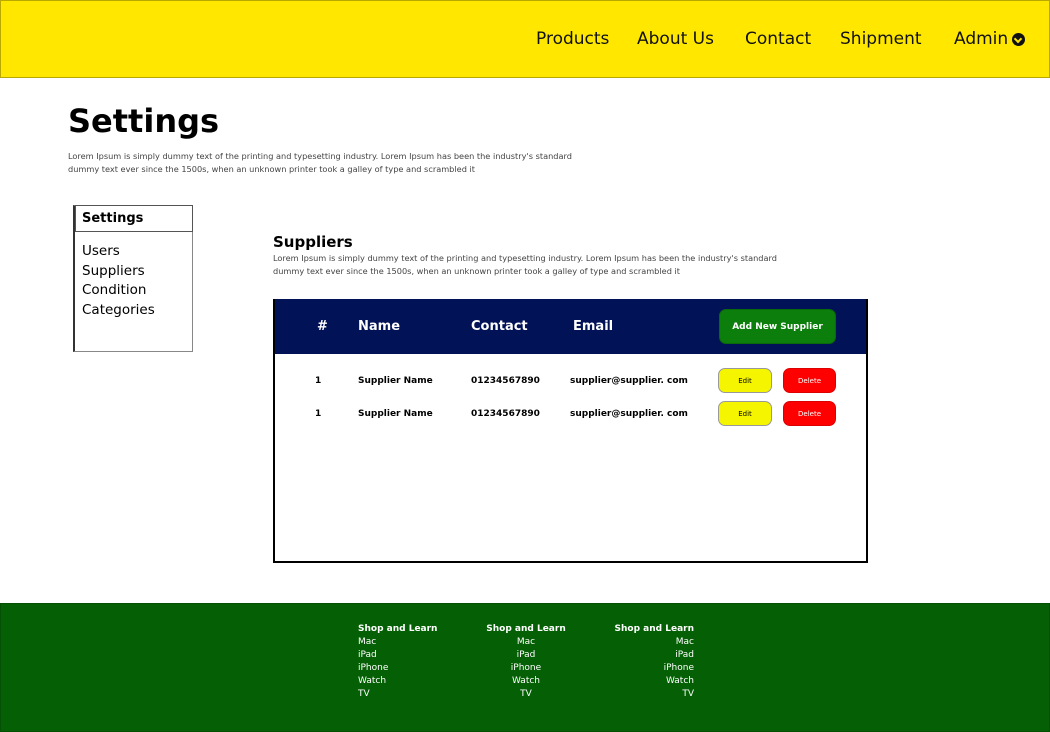 The image size is (1050, 732). I want to click on sidebar-heading: Settings, so click(134, 218).